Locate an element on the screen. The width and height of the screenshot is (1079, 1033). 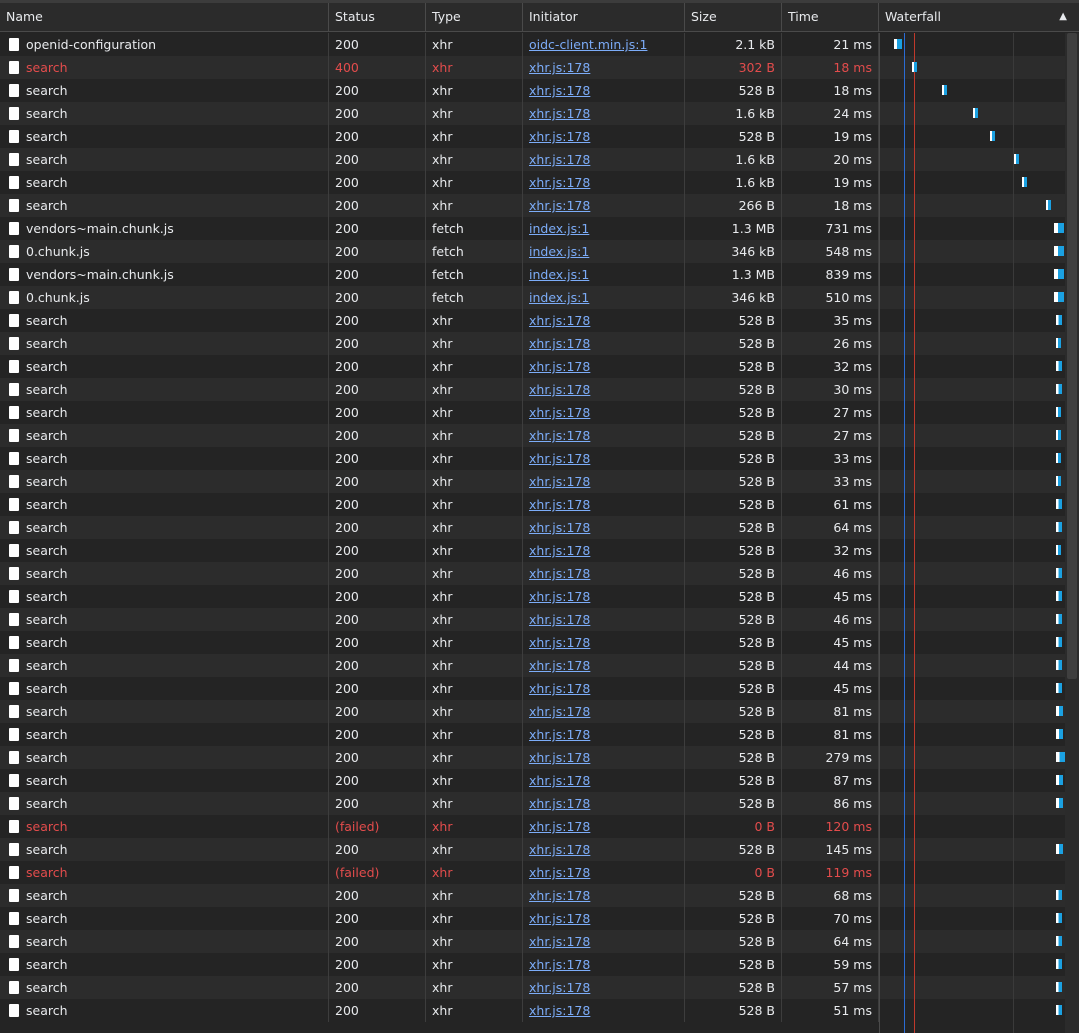
column-header-initiator: Initiator is located at coordinates (604, 17).